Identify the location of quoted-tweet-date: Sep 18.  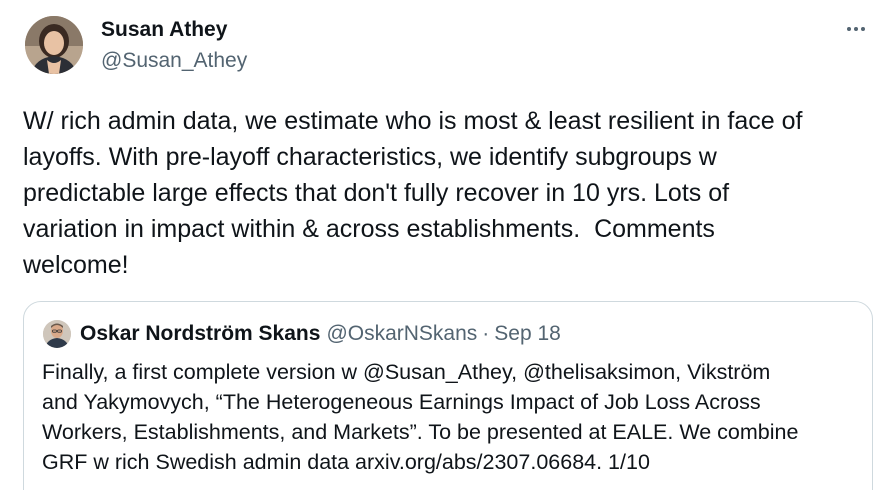
(527, 334).